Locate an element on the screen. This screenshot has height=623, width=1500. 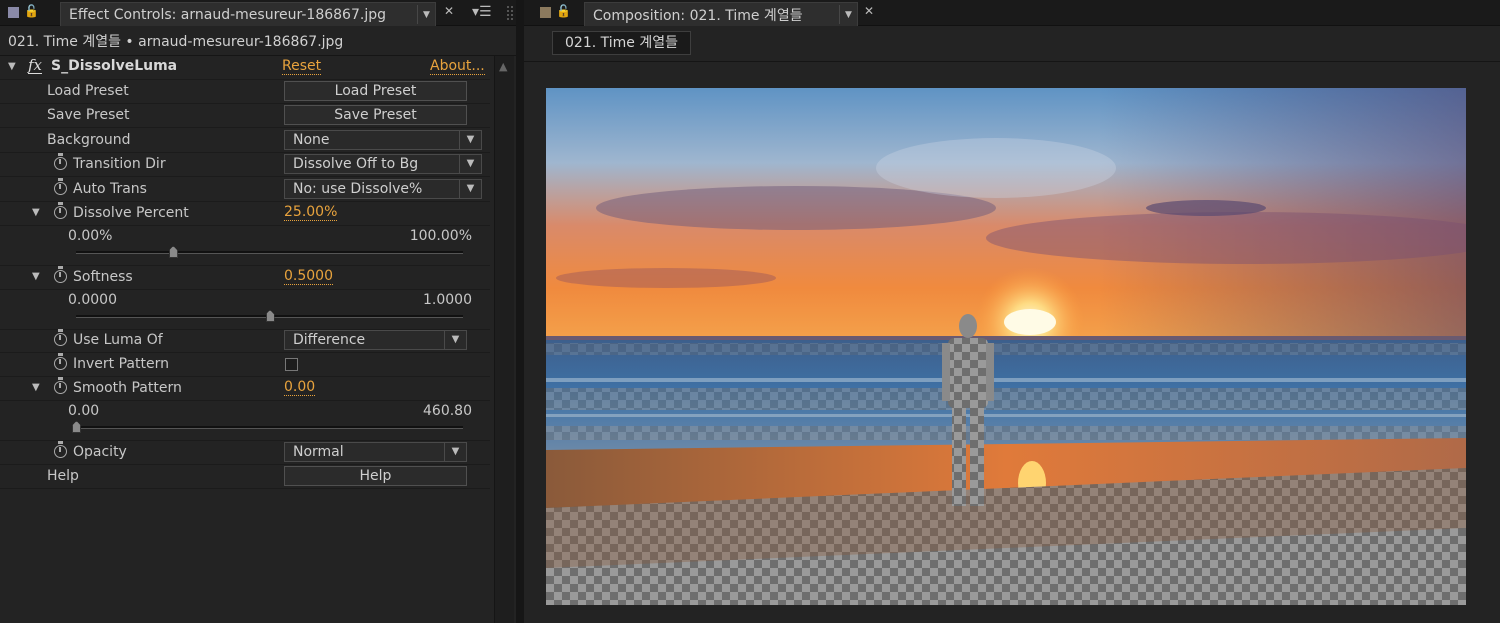
param-label: Use Luma Of is located at coordinates (118, 340).